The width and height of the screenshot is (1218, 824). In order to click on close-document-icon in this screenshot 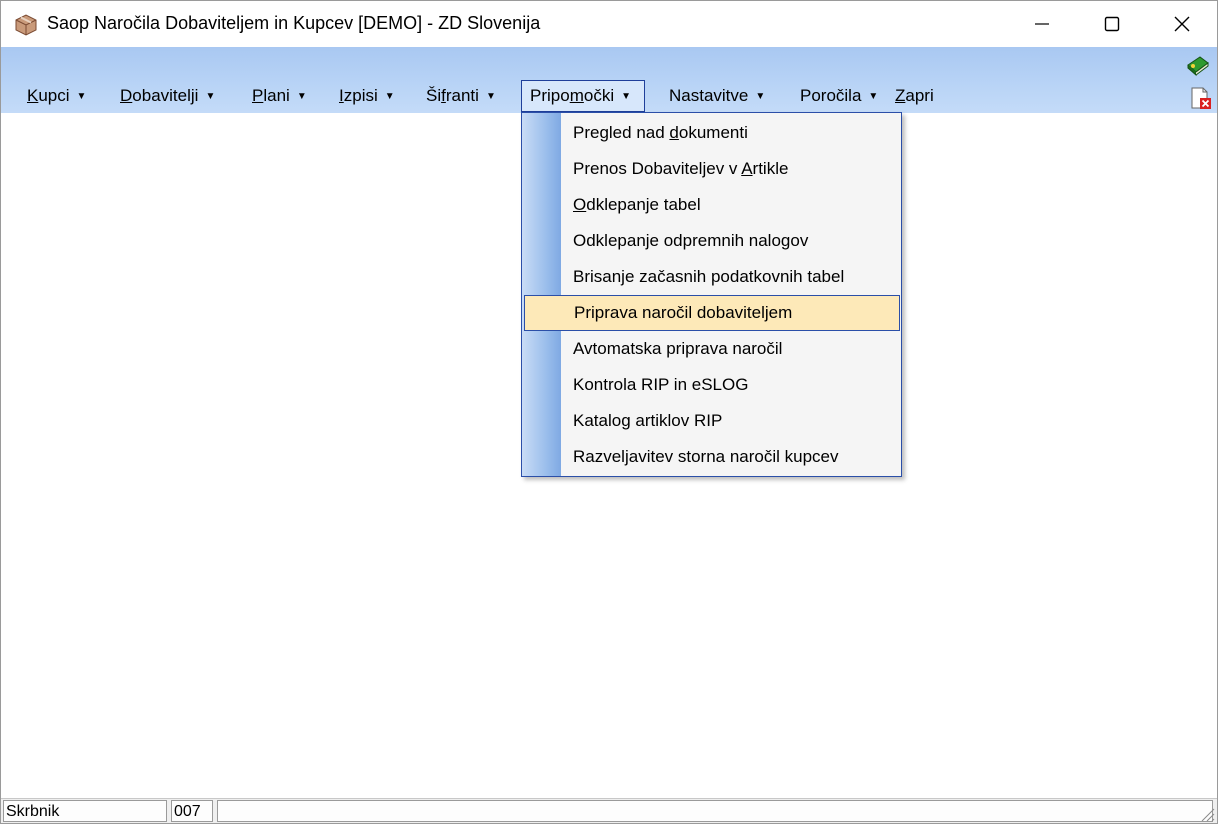, I will do `click(1201, 98)`.